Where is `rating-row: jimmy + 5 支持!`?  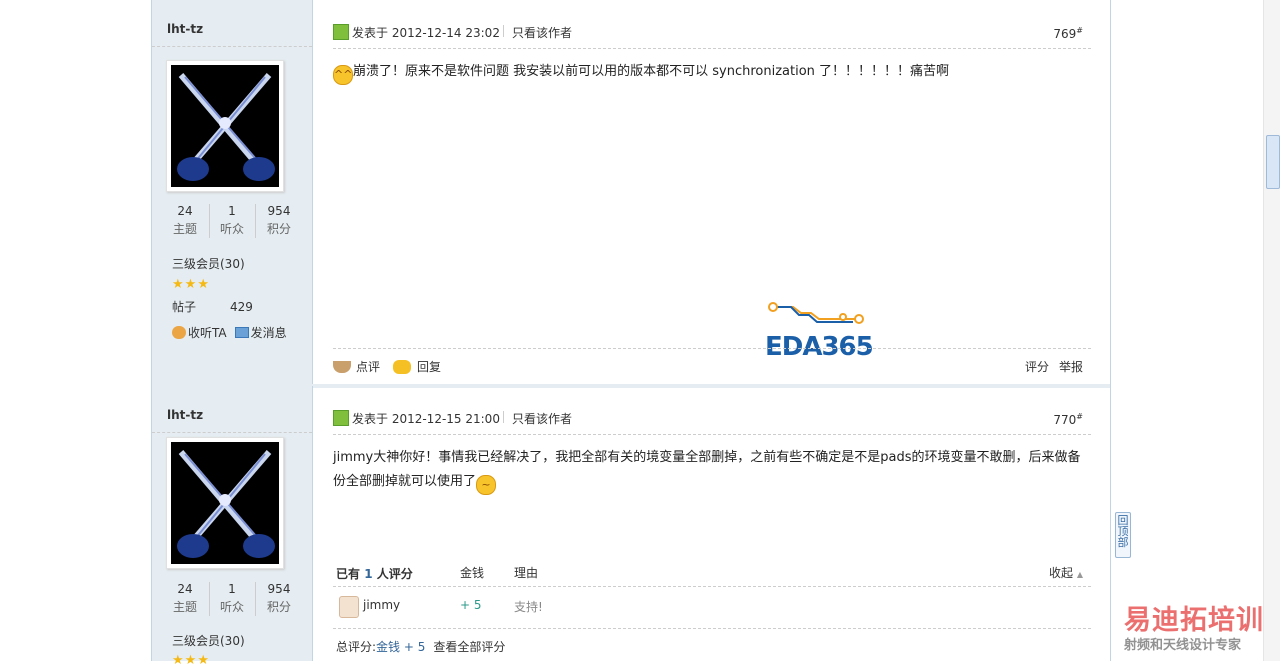
rating-row: jimmy + 5 支持! is located at coordinates (712, 607).